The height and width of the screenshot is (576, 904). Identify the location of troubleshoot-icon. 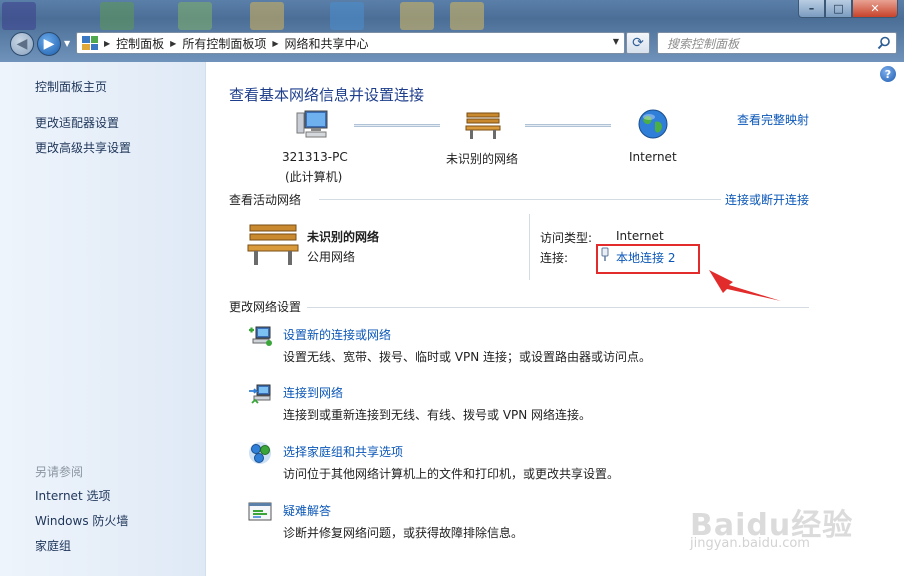
(260, 511).